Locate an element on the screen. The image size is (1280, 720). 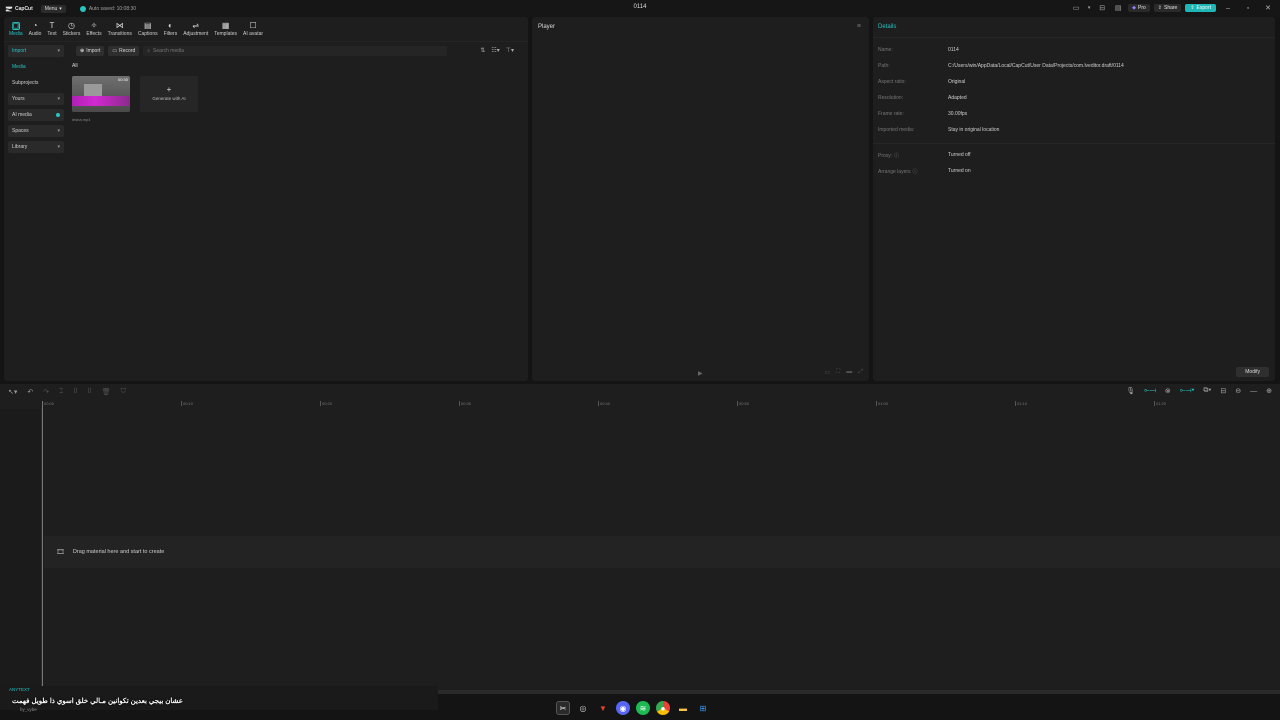
obs-taskbar-icon: ◎ is located at coordinates (583, 708).